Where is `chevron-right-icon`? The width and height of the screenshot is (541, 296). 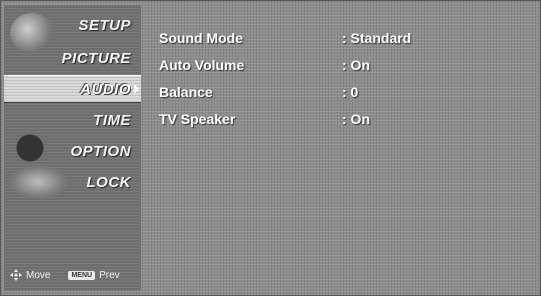
chevron-right-icon is located at coordinates (136, 89).